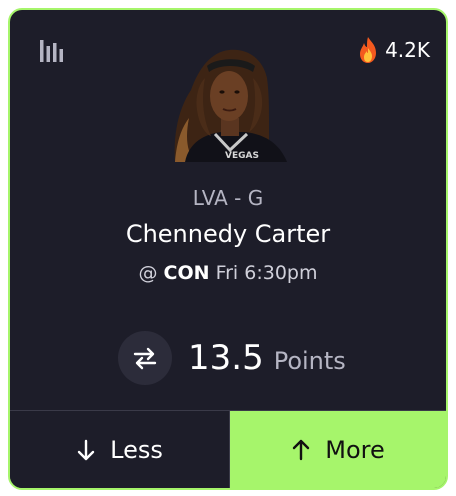  What do you see at coordinates (355, 450) in the screenshot?
I see `more-label: More` at bounding box center [355, 450].